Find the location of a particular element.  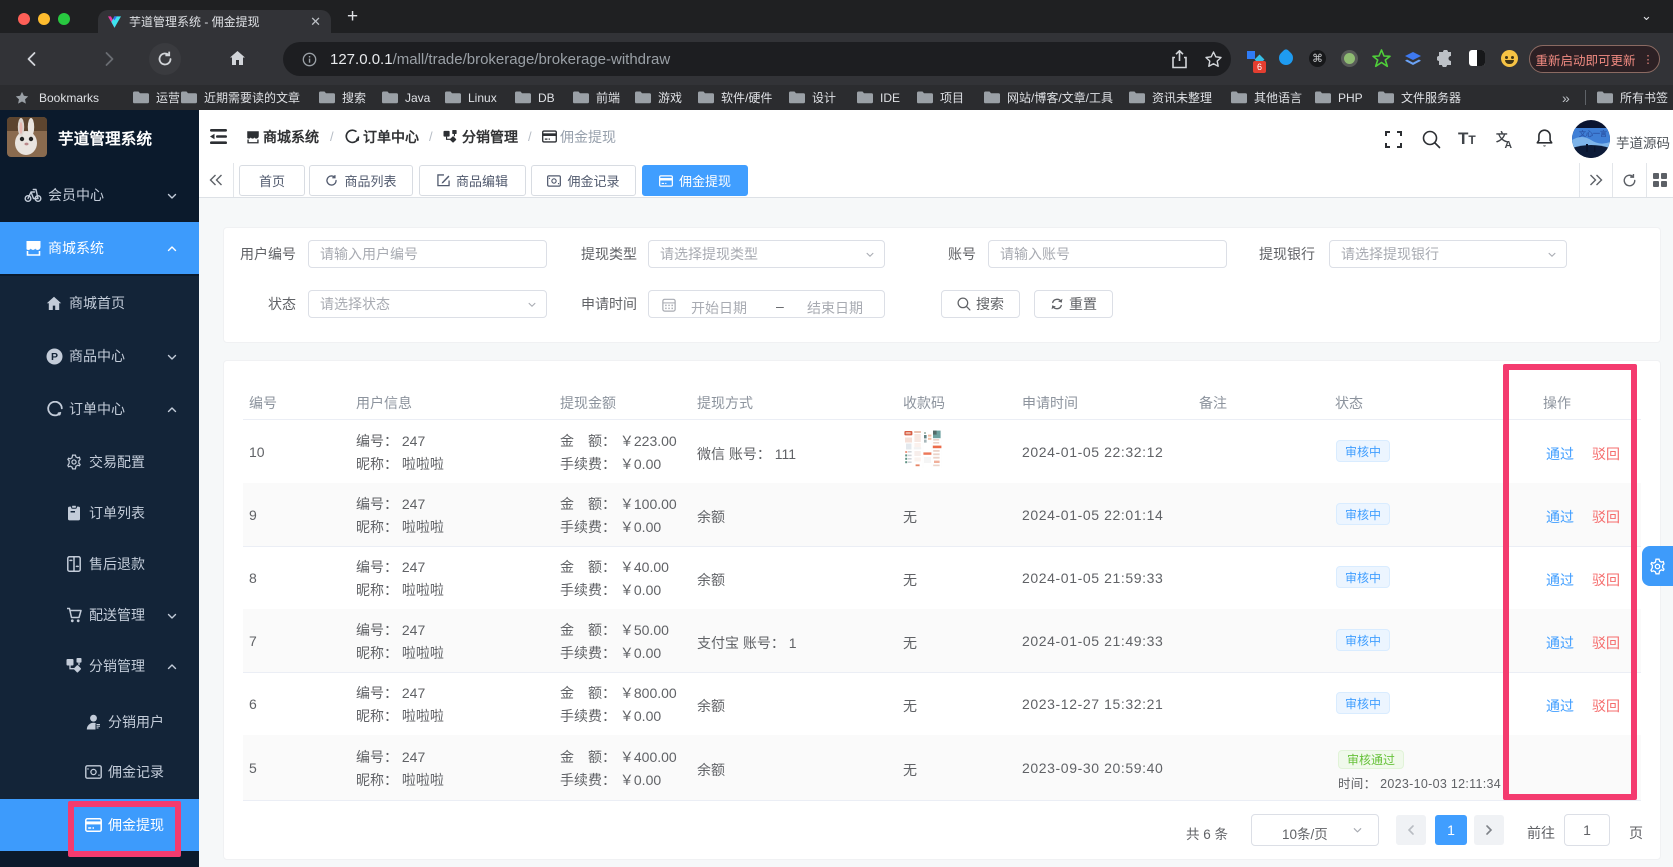

svg-text: P is located at coordinates (53, 357).